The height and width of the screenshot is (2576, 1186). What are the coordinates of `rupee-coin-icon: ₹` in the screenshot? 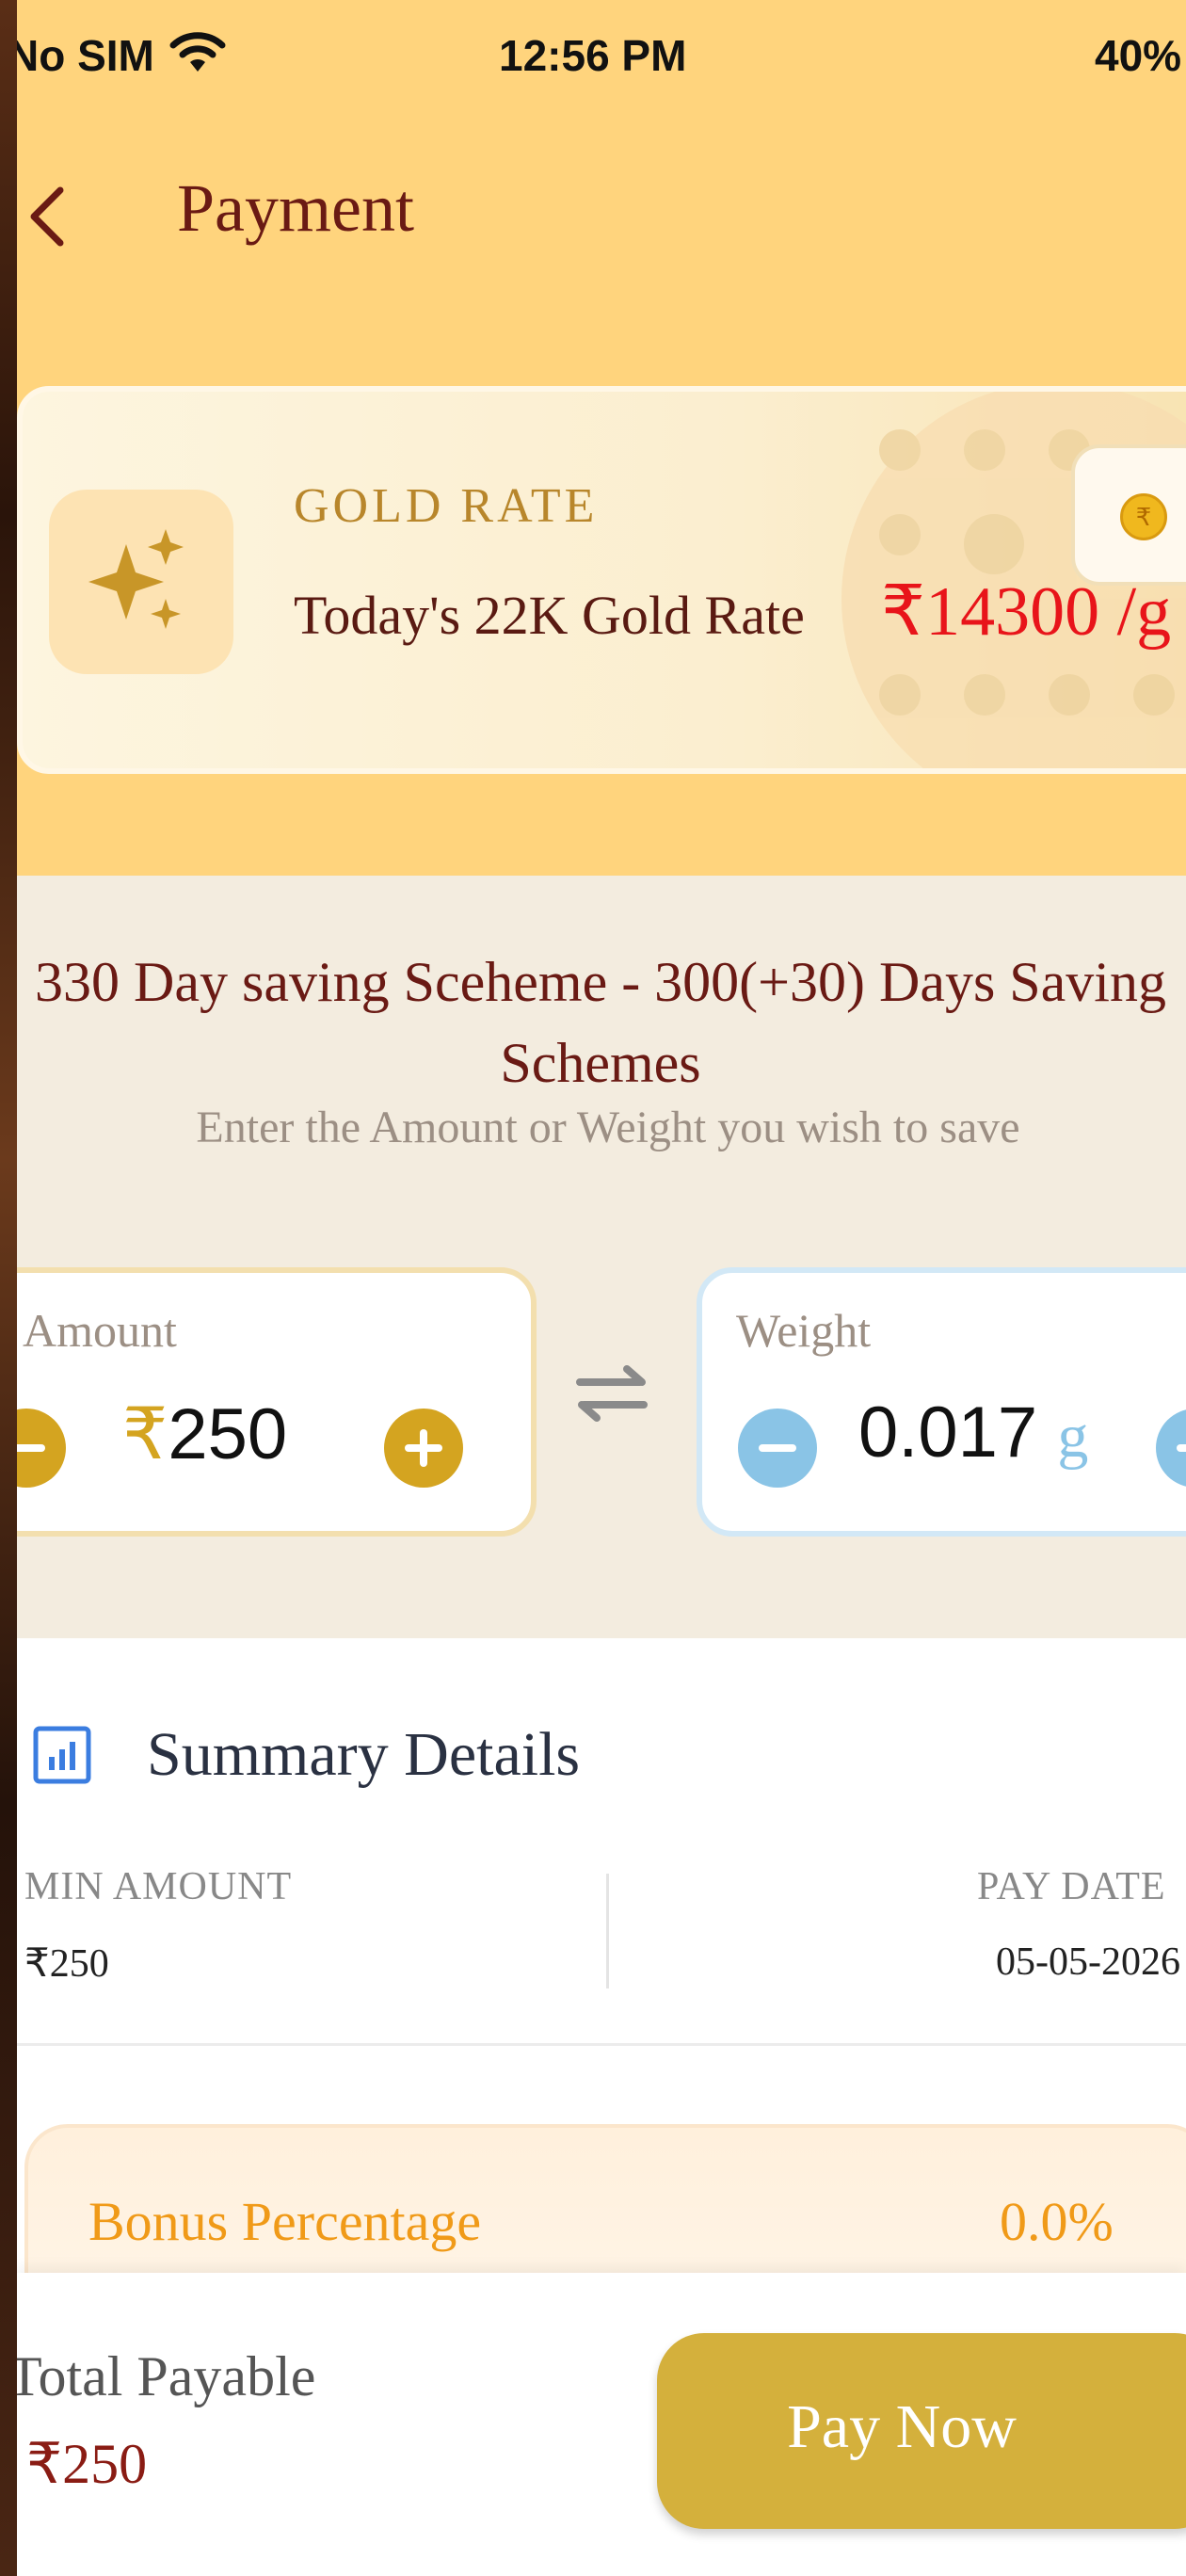 It's located at (1143, 516).